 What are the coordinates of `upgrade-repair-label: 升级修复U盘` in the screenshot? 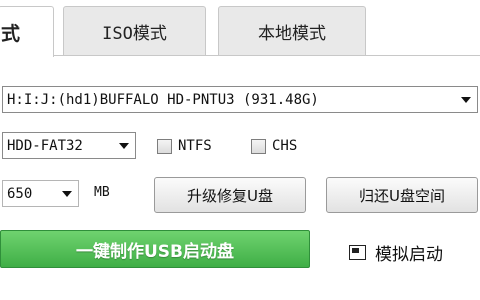 It's located at (230, 195).